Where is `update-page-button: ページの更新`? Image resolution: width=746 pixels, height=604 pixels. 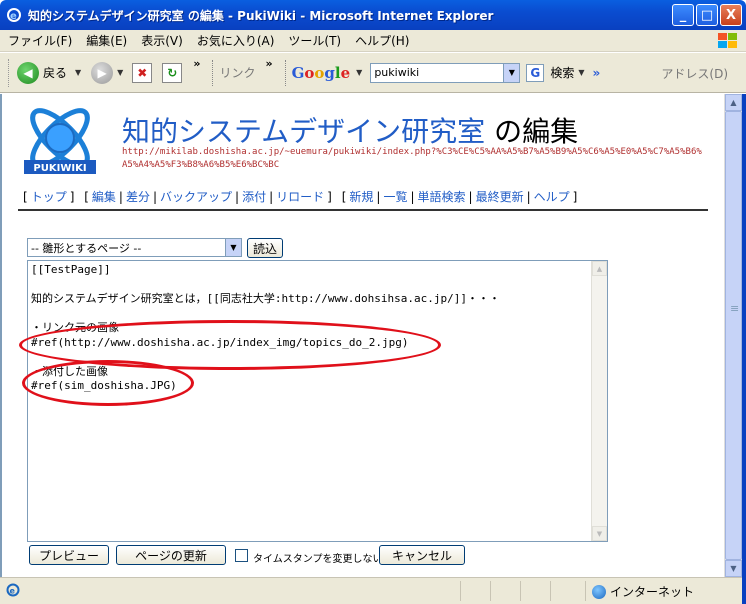
update-page-button: ページの更新 is located at coordinates (171, 555).